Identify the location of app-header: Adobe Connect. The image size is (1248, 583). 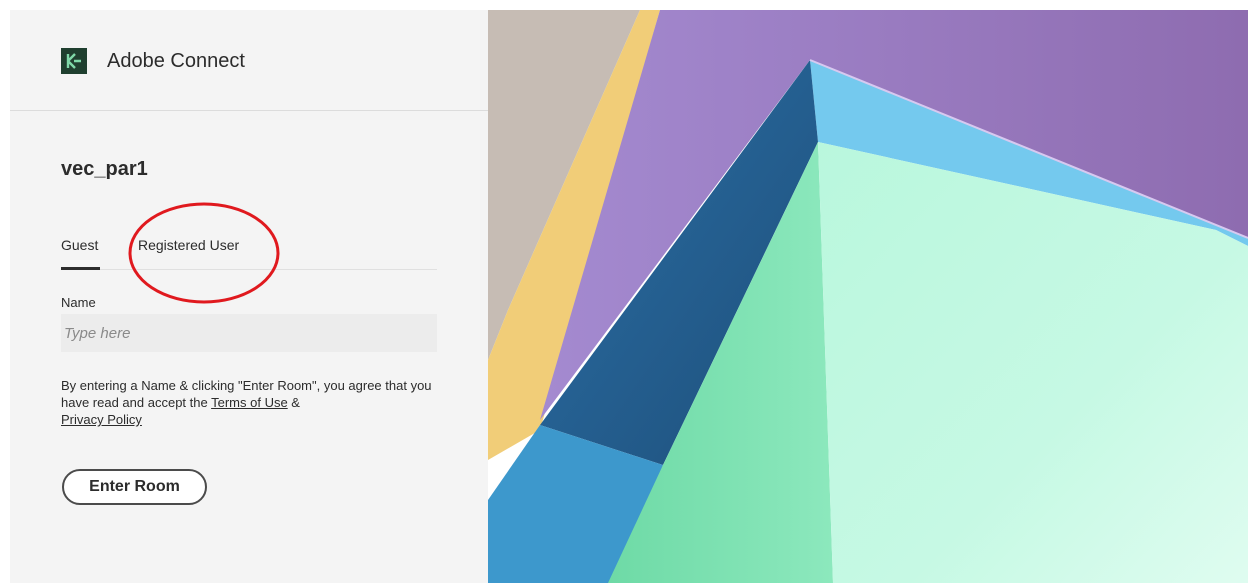
(249, 60).